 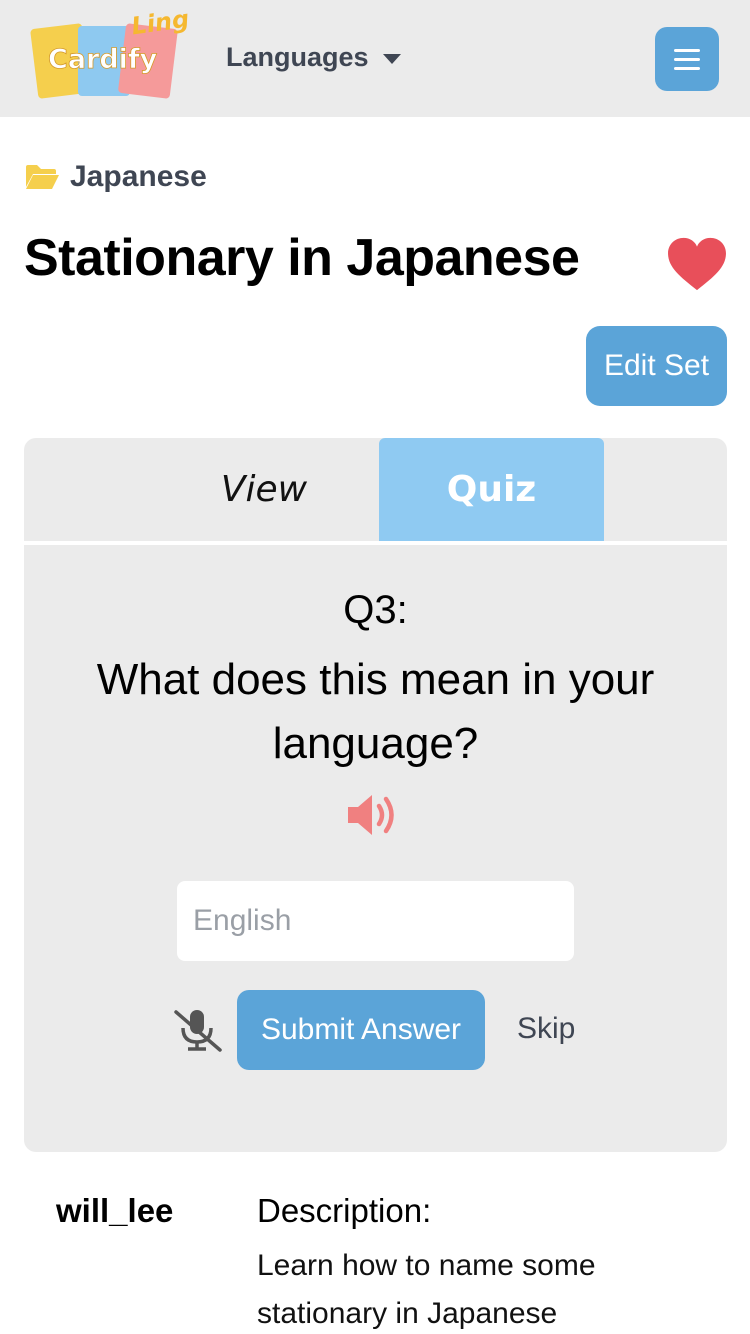 I want to click on logo-text-lingo: Lingo, so click(x=160, y=25).